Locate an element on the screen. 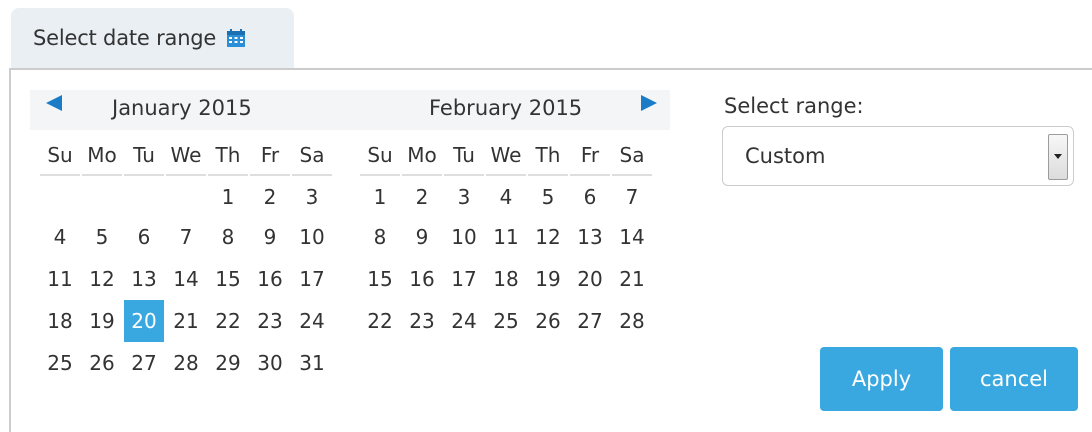  week-row: 11 12 13 14 15 16 17 is located at coordinates (186, 279).